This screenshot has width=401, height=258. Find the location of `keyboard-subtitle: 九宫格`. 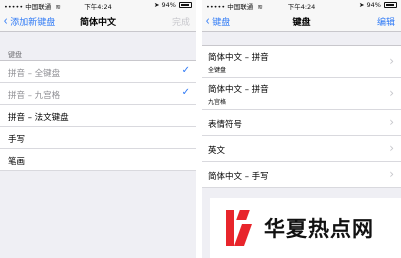

keyboard-subtitle: 九宫格 is located at coordinates (217, 102).